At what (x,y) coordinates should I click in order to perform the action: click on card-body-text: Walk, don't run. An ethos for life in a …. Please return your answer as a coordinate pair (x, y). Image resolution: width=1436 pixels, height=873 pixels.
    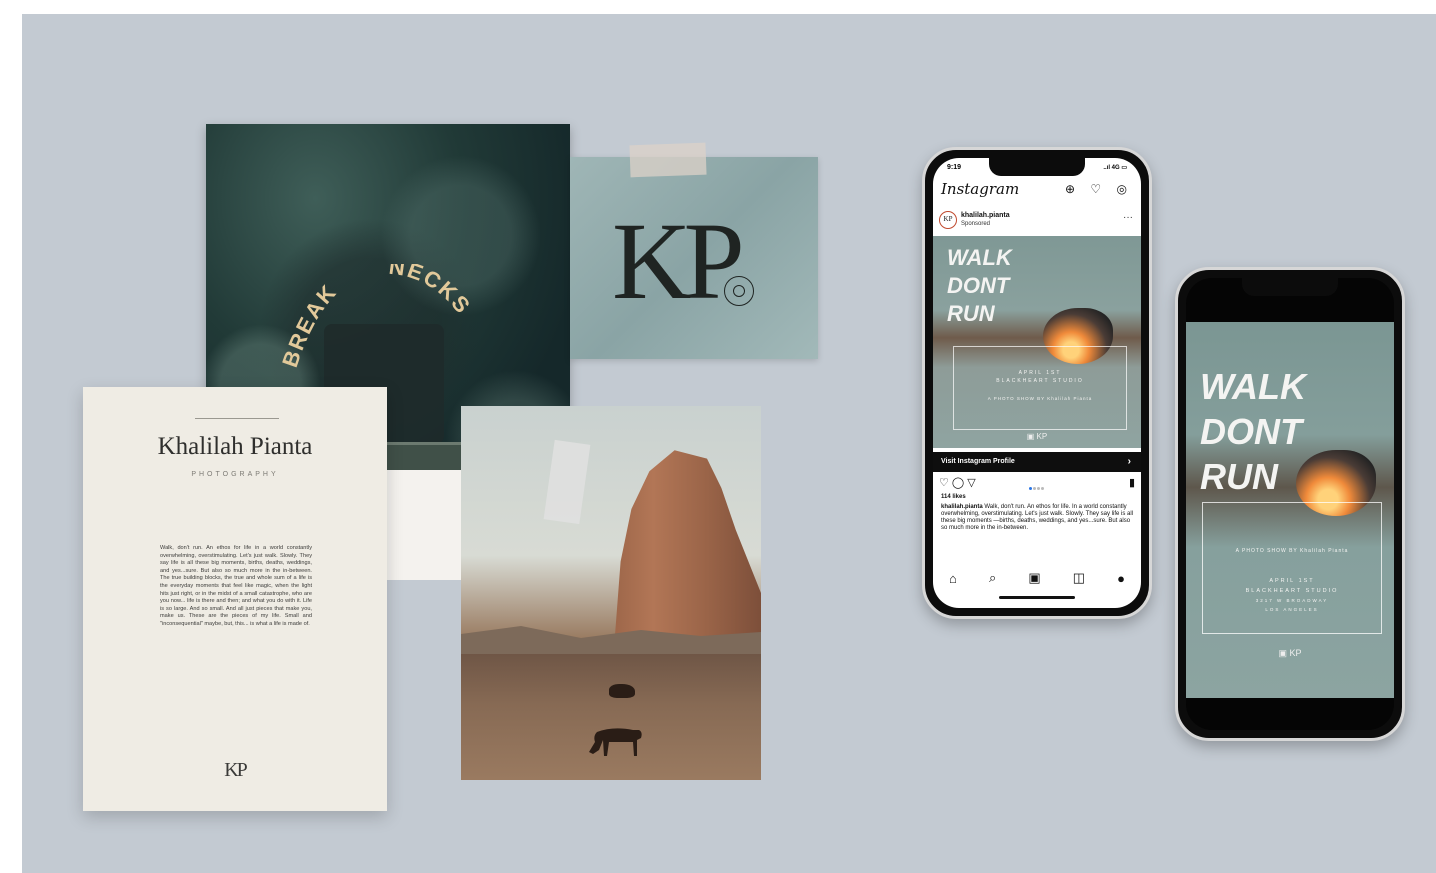
    Looking at the image, I should click on (236, 586).